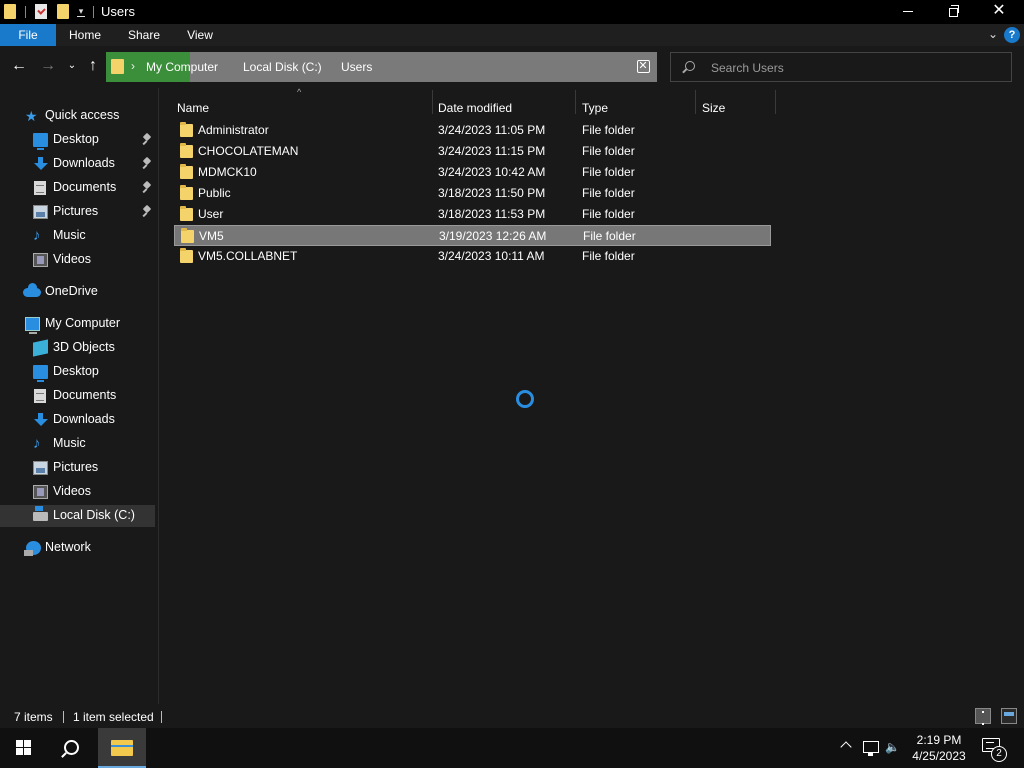  Describe the element at coordinates (472, 172) in the screenshot. I see `file-row-mdmck10: MDMCK10 3/24/2023 10:42 AM File folder` at that location.